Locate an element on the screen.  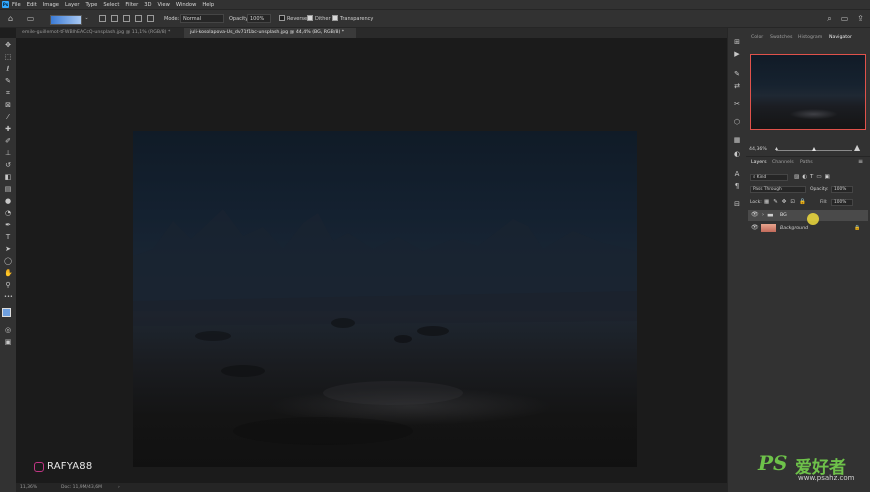
menu-window: Window is located at coordinates (186, 5).